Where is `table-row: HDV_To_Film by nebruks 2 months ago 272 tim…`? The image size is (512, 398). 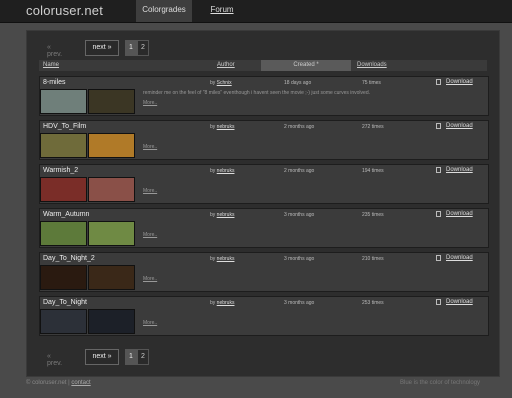
table-row: HDV_To_Film by nebruks 2 months ago 272 tim… is located at coordinates (264, 140).